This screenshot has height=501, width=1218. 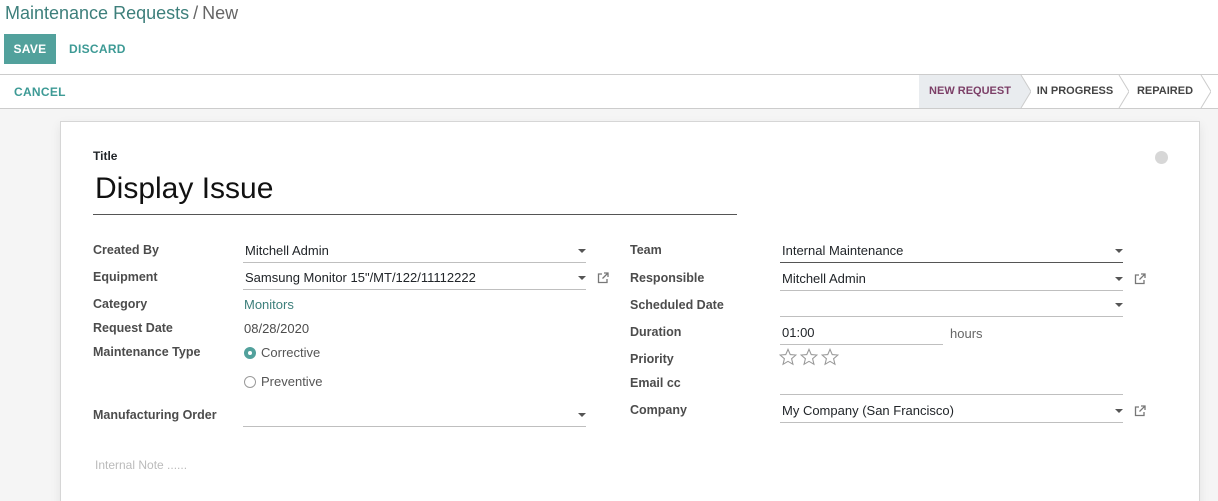 I want to click on scheduled-date-field, so click(x=951, y=305).